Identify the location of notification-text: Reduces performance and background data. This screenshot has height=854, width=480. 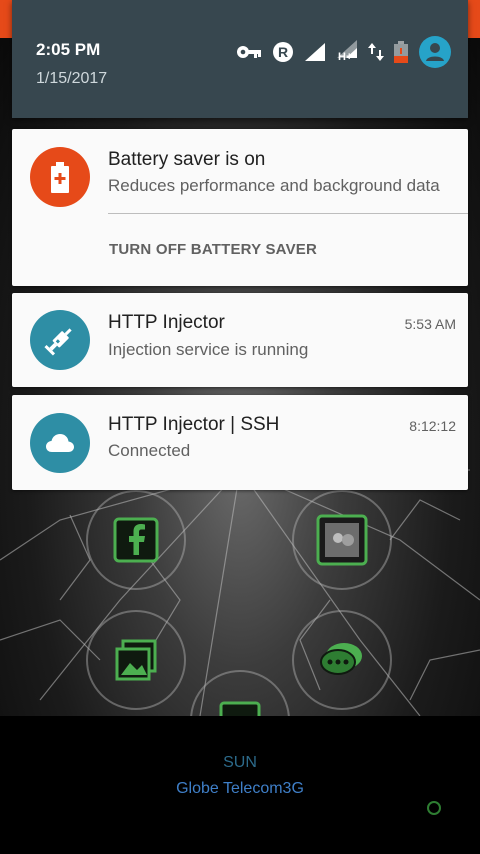
(274, 185).